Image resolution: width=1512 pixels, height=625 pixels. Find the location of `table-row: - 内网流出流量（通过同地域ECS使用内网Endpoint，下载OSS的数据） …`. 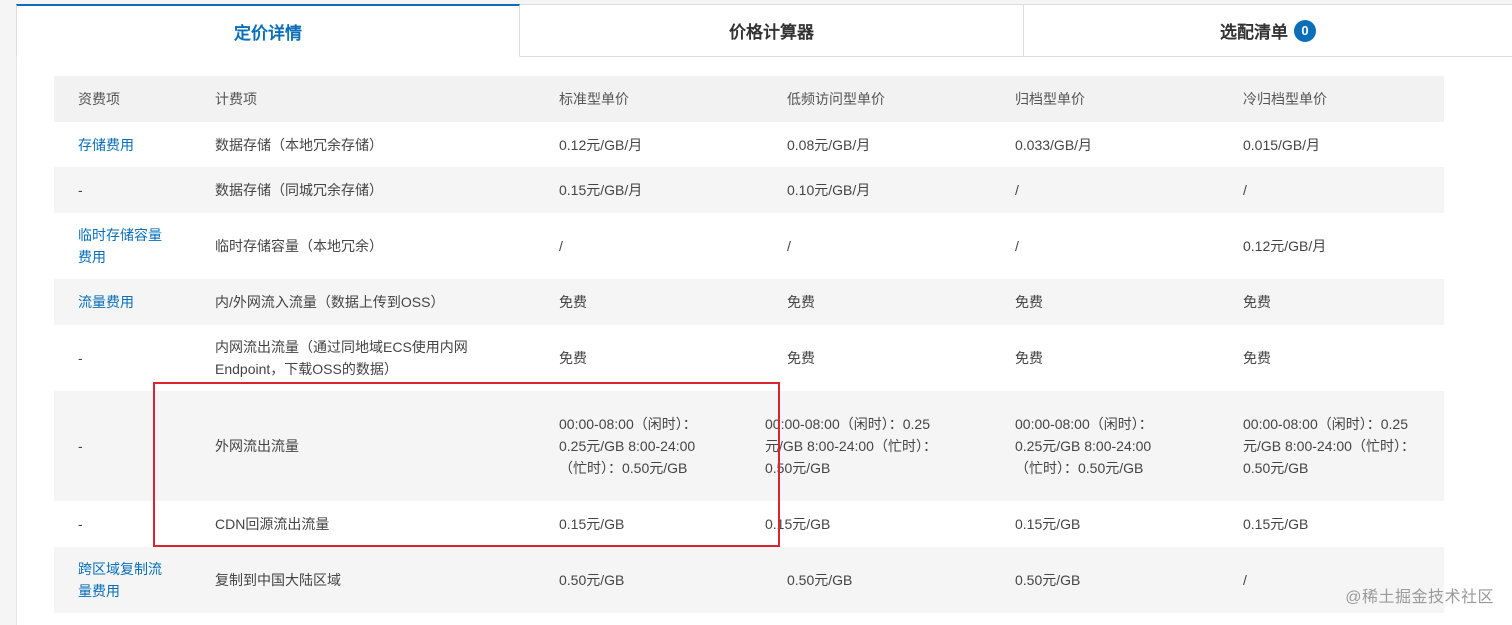

table-row: - 内网流出流量（通过同地域ECS使用内网Endpoint，下载OSS的数据） … is located at coordinates (749, 358).